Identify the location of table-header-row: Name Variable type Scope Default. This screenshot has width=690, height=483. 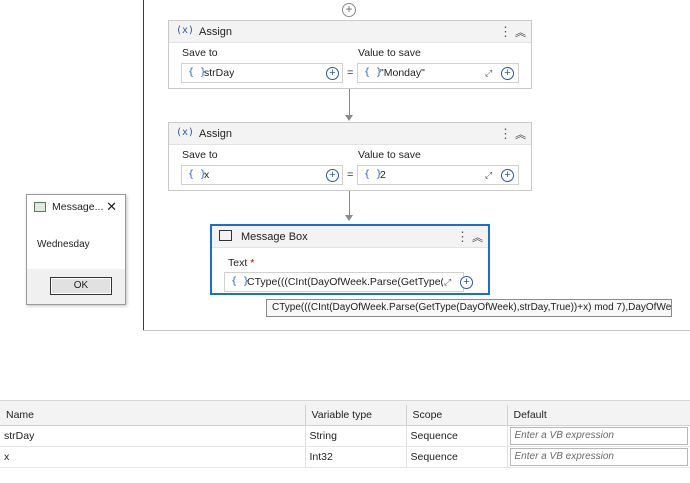
(345, 415).